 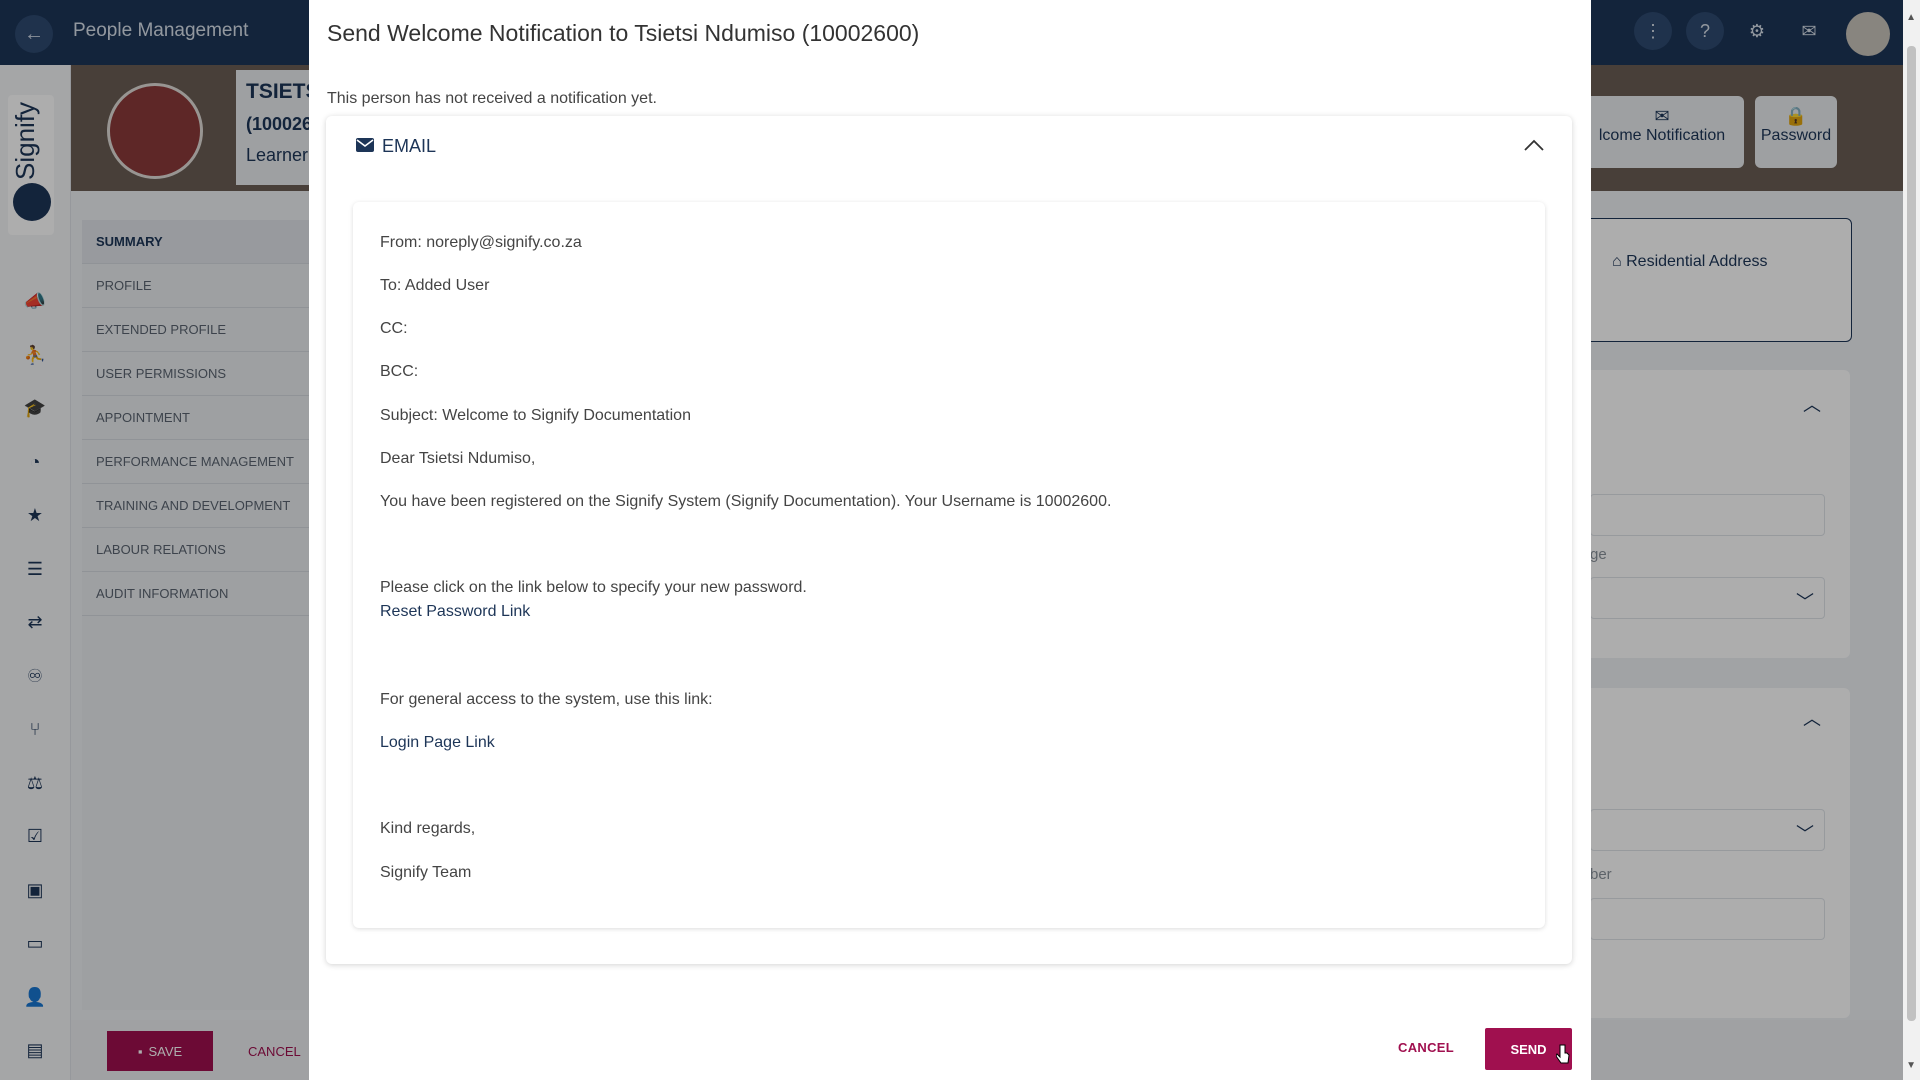 I want to click on email-cc: CC:, so click(x=394, y=328).